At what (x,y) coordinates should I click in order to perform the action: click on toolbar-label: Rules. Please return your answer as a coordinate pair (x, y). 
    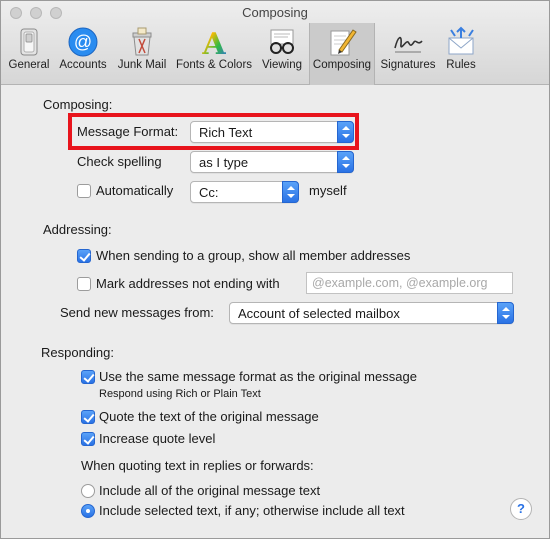
    Looking at the image, I should click on (461, 65).